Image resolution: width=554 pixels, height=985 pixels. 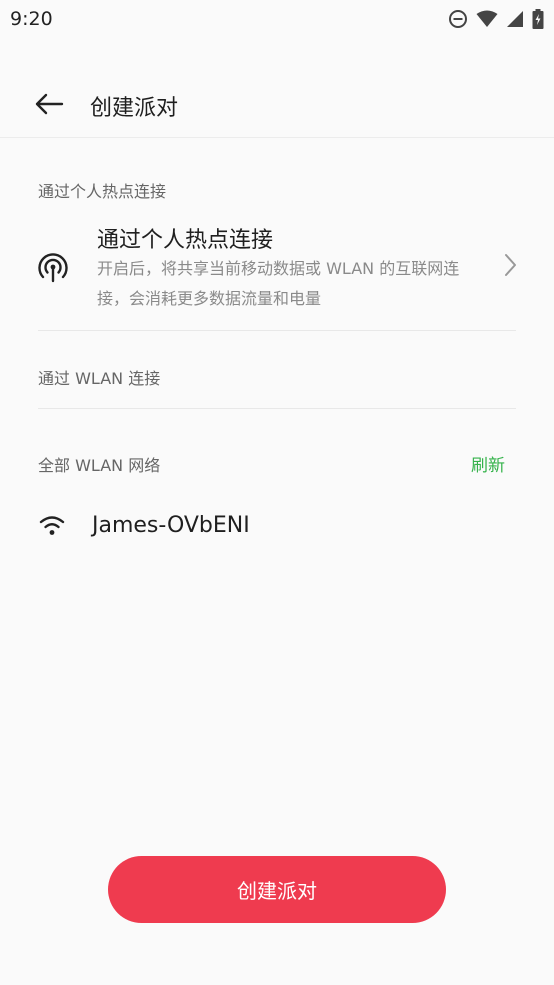 I want to click on section-label-wlan: 通过 WLAN 连接, so click(x=99, y=378).